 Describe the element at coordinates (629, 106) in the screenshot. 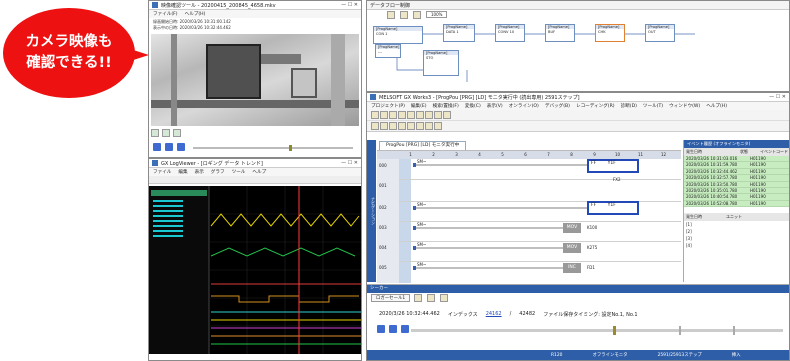

I see `menu-item: 診断(D)` at that location.